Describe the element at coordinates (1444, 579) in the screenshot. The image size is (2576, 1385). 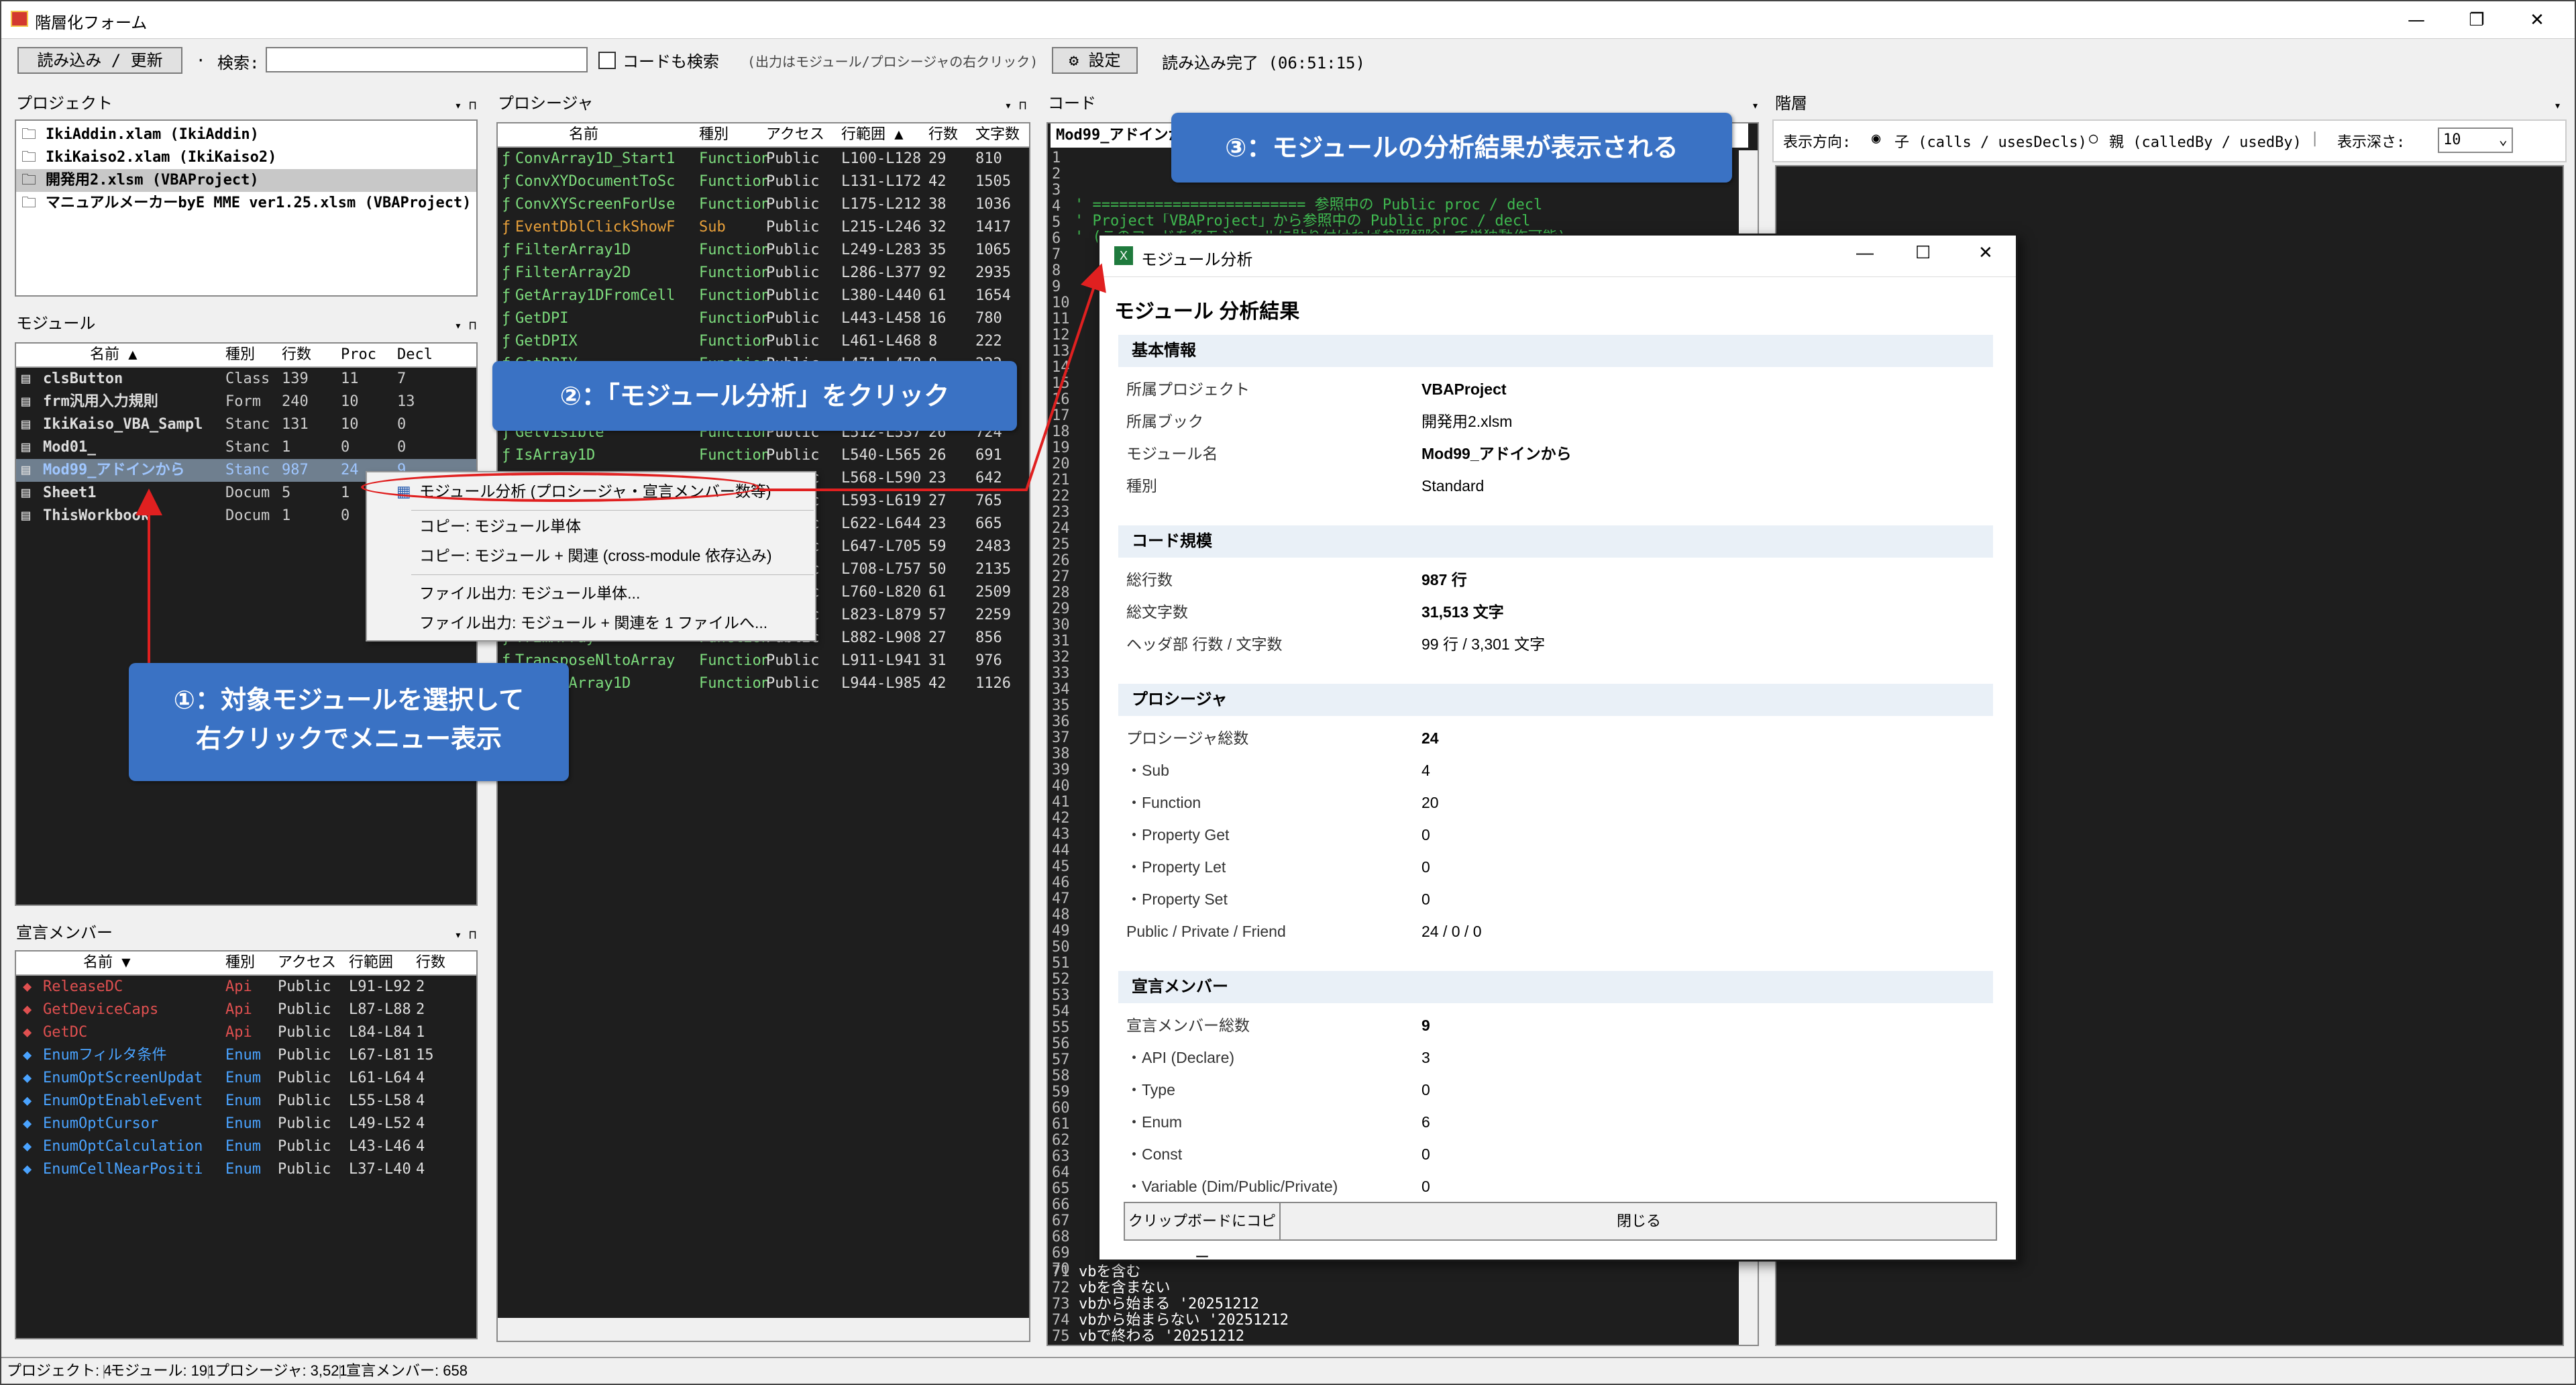
I see `kv-value: 987 行` at that location.